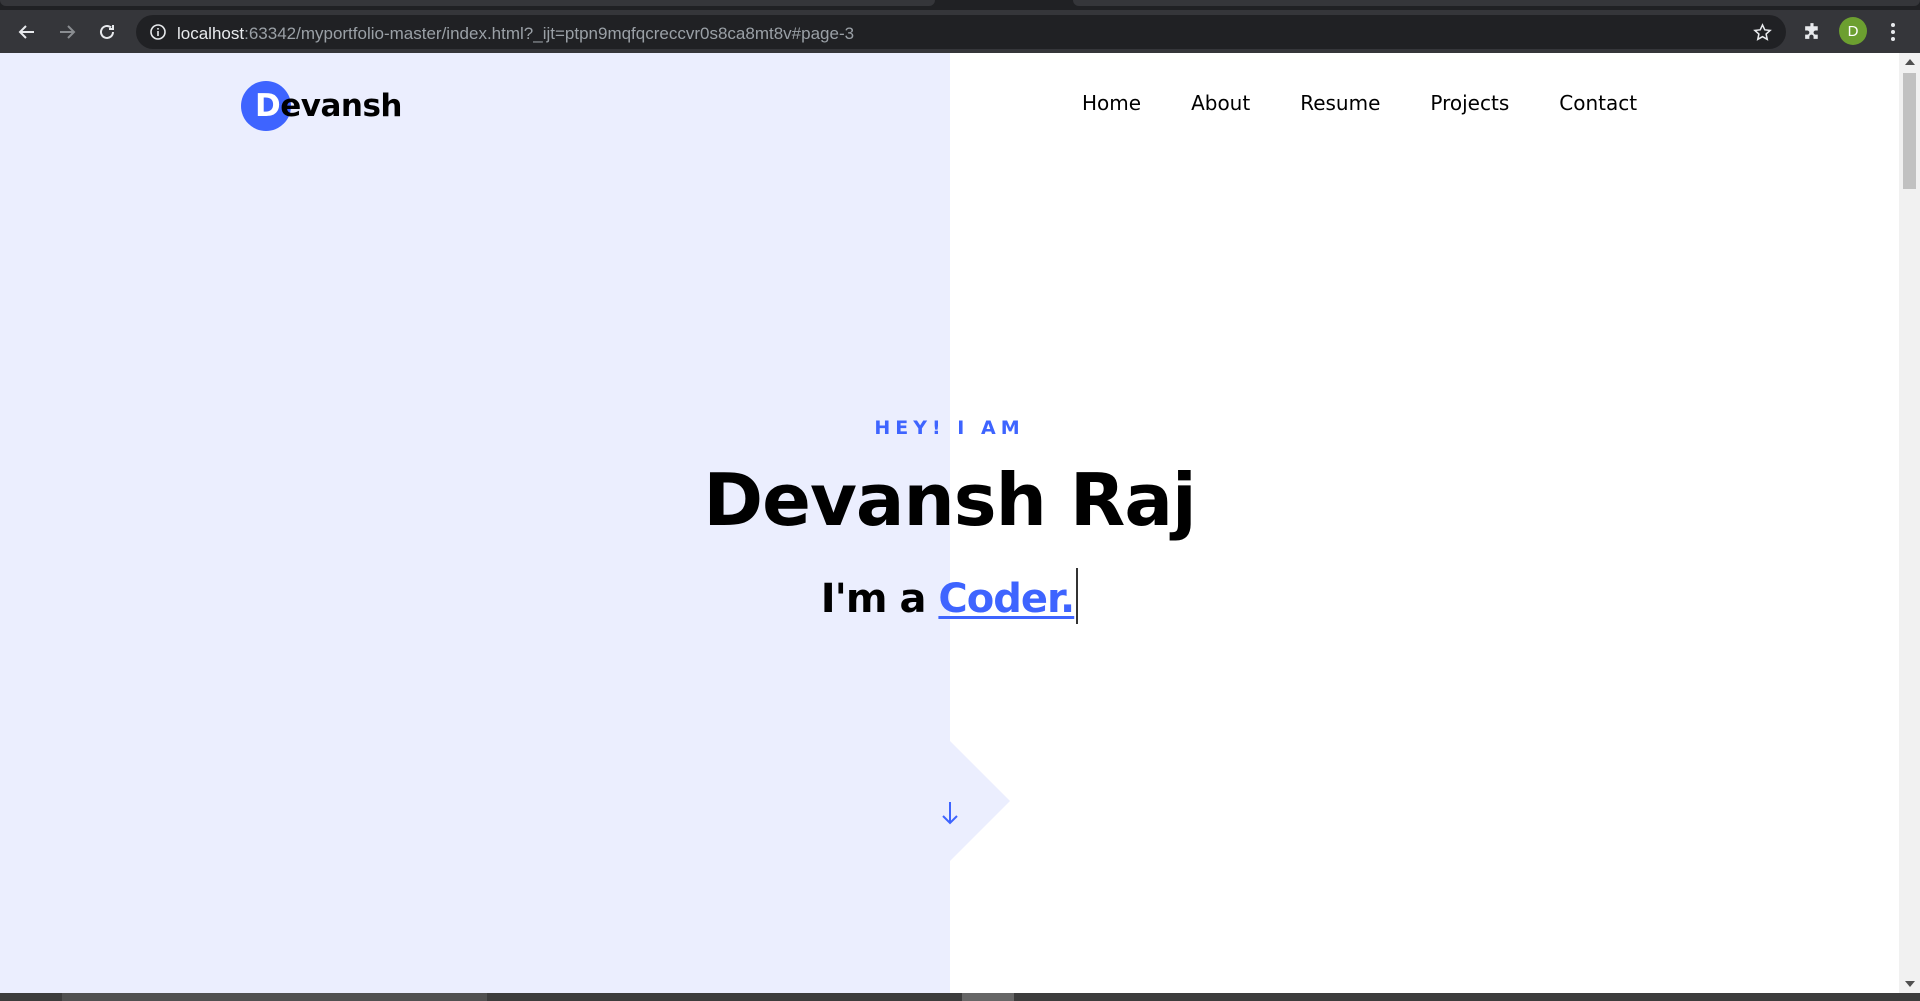 The height and width of the screenshot is (1001, 1920). What do you see at coordinates (1220, 103) in the screenshot?
I see `nav-about: About` at bounding box center [1220, 103].